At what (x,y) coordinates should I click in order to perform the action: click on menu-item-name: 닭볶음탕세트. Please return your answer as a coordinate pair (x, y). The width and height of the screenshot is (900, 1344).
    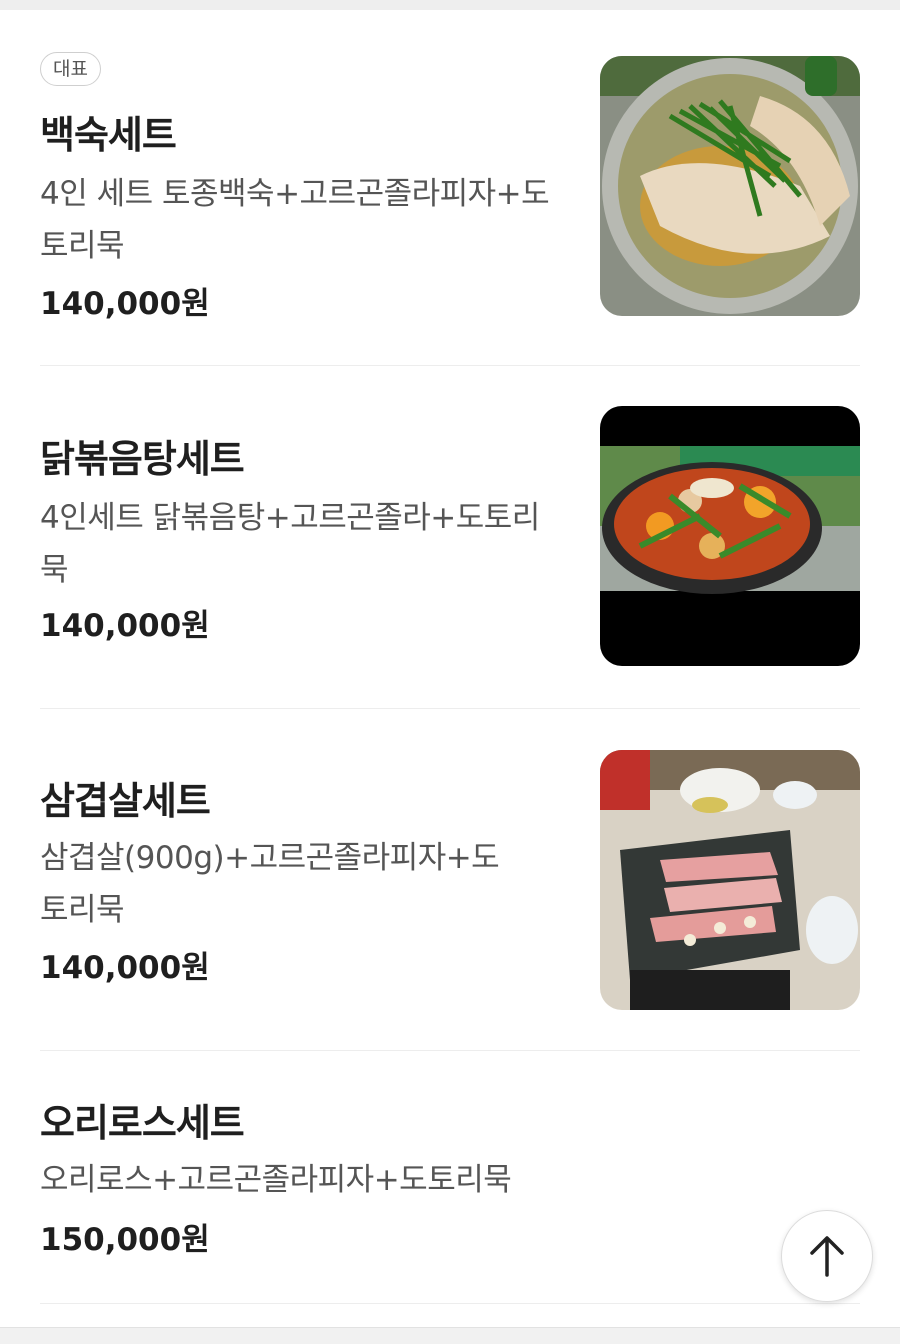
    Looking at the image, I should click on (142, 459).